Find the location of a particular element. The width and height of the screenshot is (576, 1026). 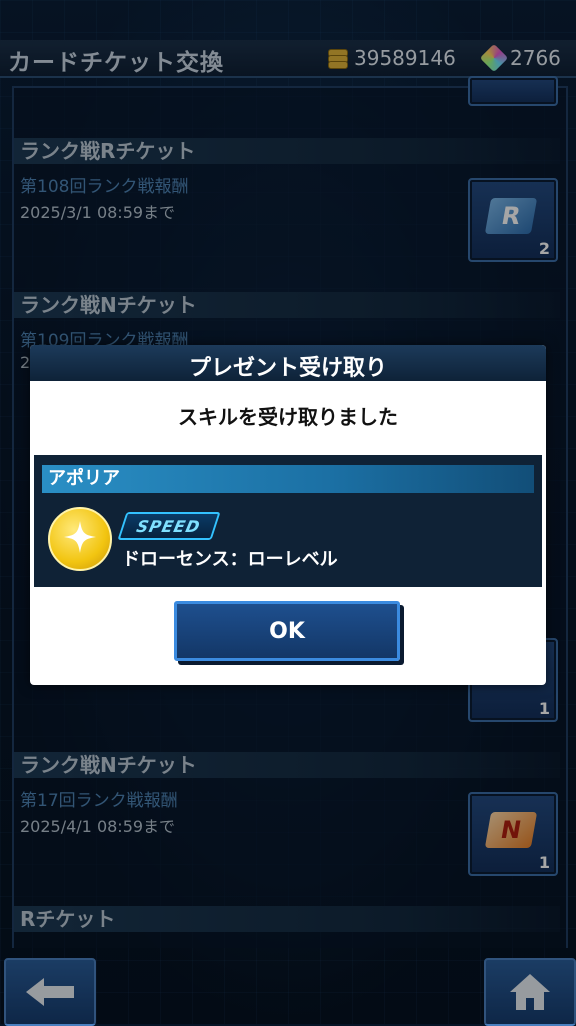

sparkle-icon is located at coordinates (80, 537).